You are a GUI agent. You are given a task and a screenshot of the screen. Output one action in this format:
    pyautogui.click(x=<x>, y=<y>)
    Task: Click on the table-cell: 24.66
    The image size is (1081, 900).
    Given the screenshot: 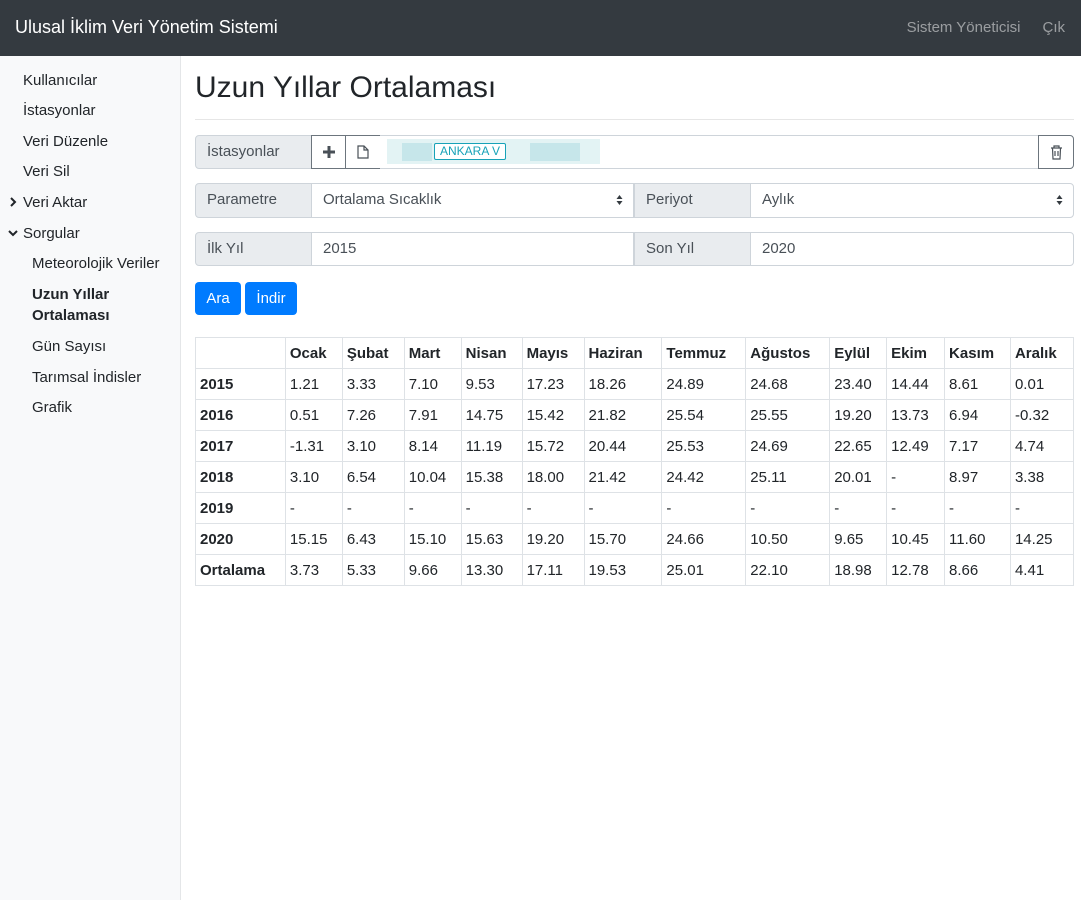 What is the action you would take?
    pyautogui.click(x=704, y=539)
    